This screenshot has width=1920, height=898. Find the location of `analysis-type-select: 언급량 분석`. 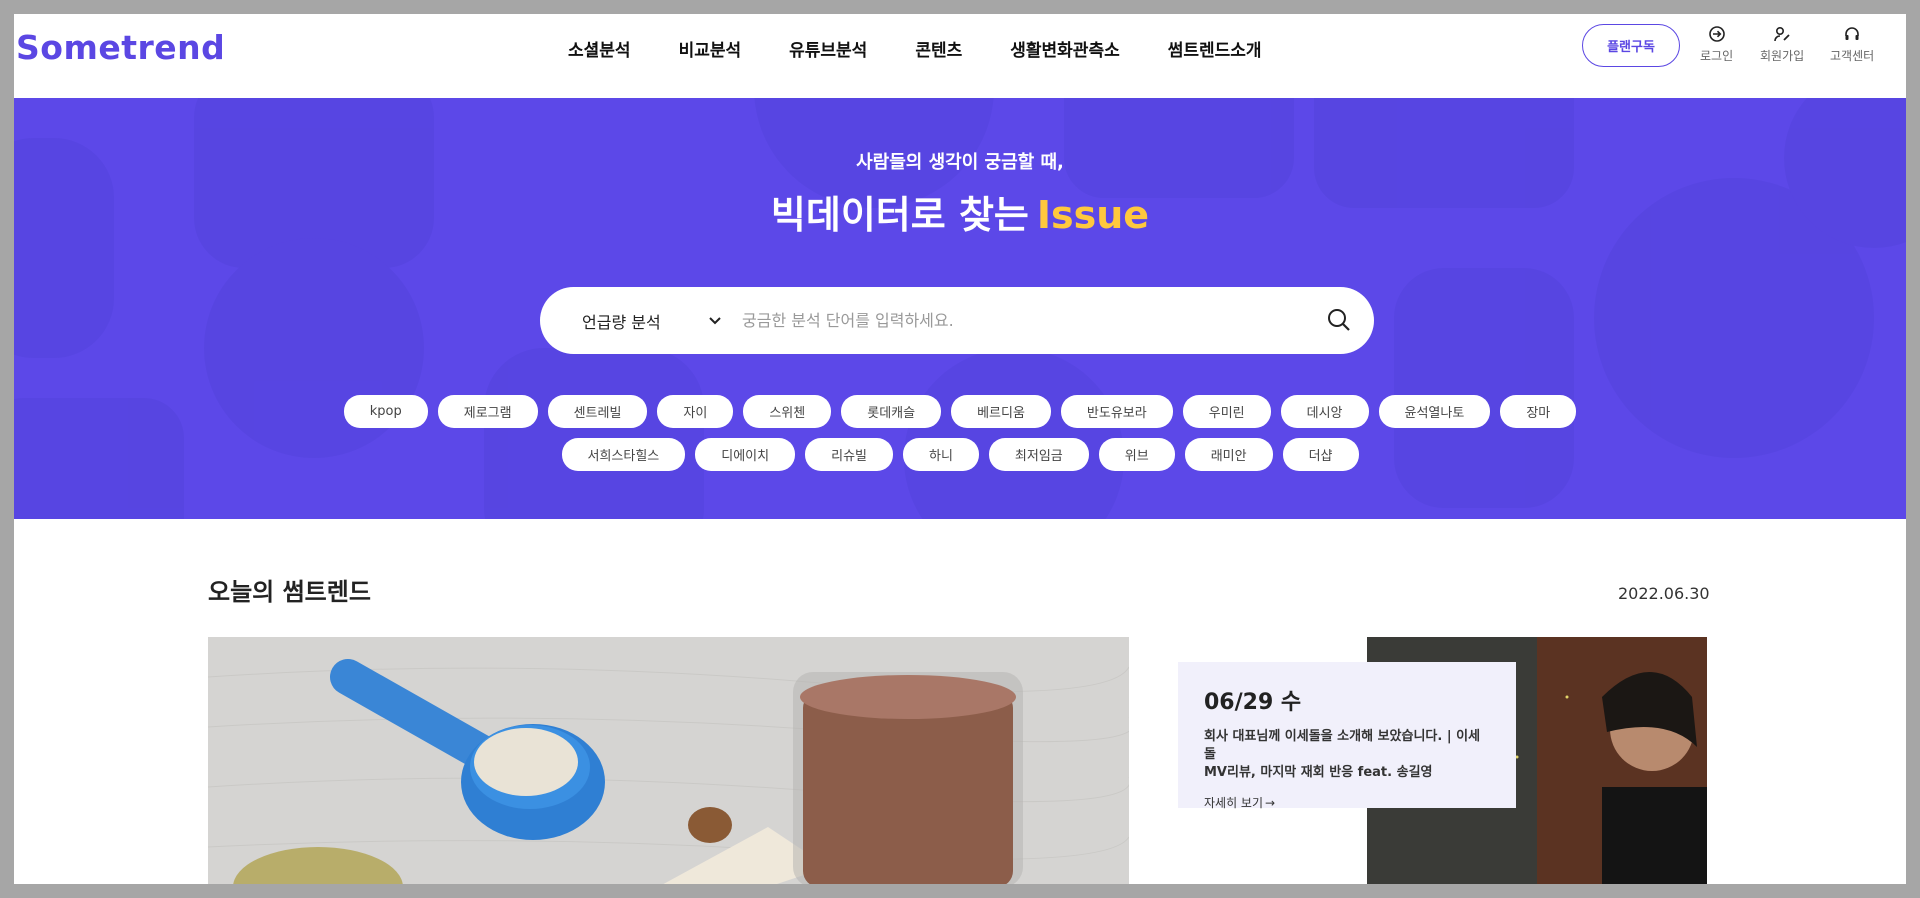

analysis-type-select: 언급량 분석 is located at coordinates (652, 321).